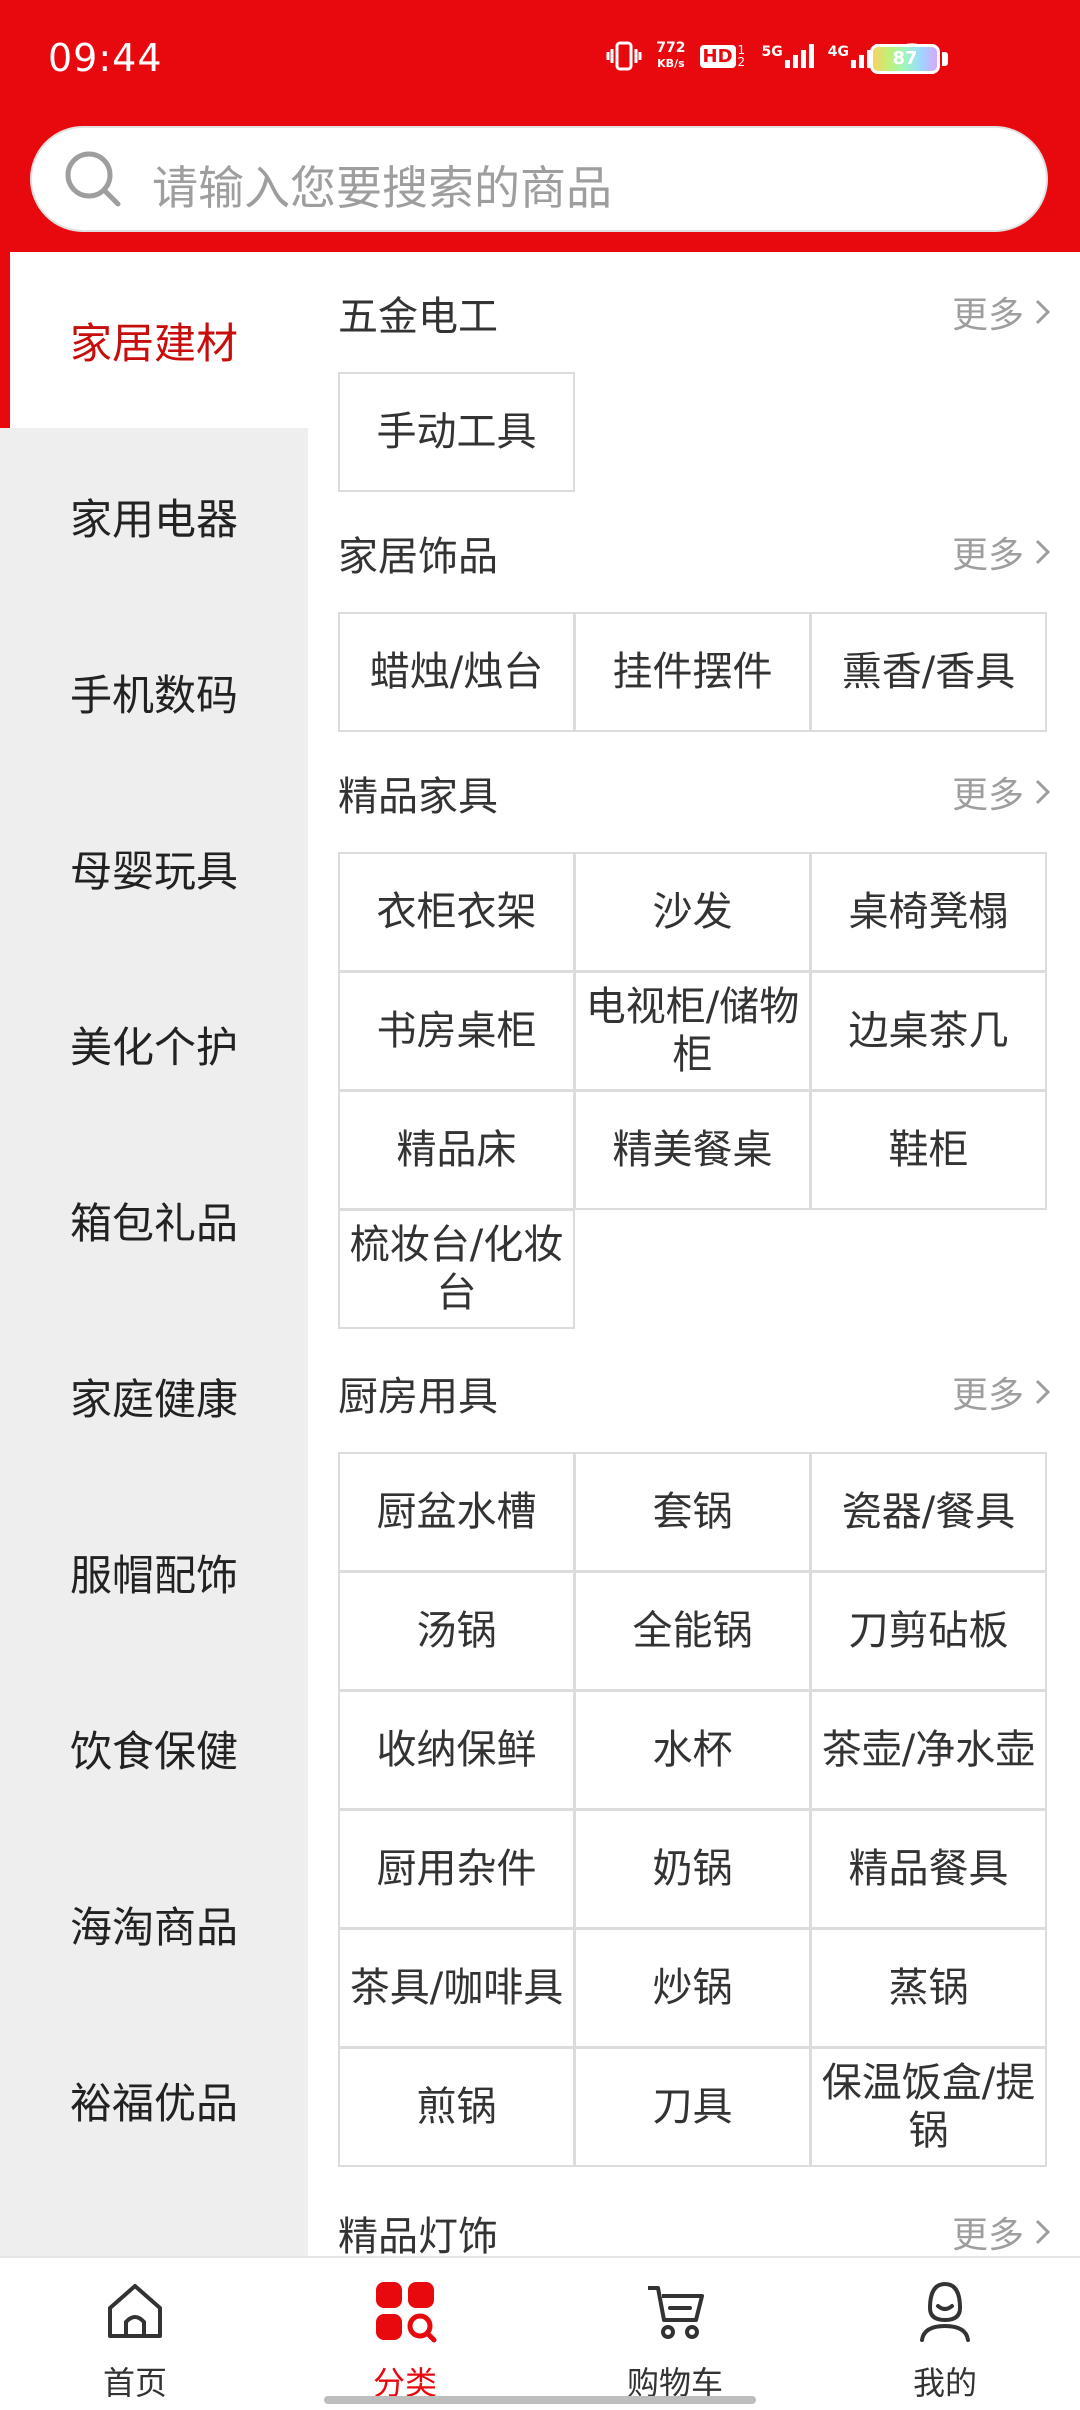  What do you see at coordinates (418, 2235) in the screenshot?
I see `section-title: 精品灯饰` at bounding box center [418, 2235].